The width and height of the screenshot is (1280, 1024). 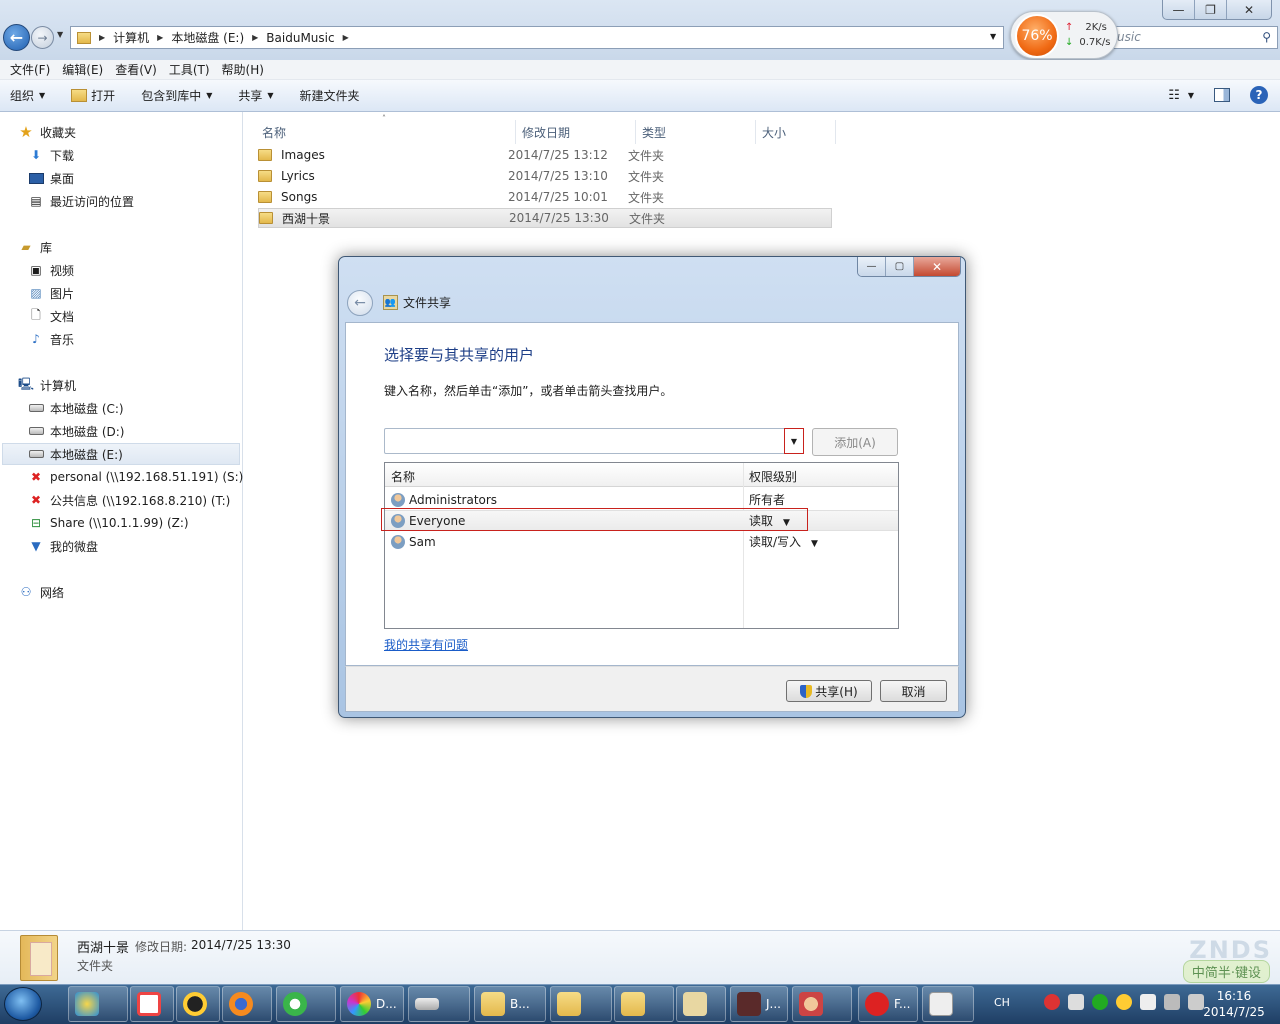 I want to click on input-method-indicator: CH, so click(x=1002, y=1002).